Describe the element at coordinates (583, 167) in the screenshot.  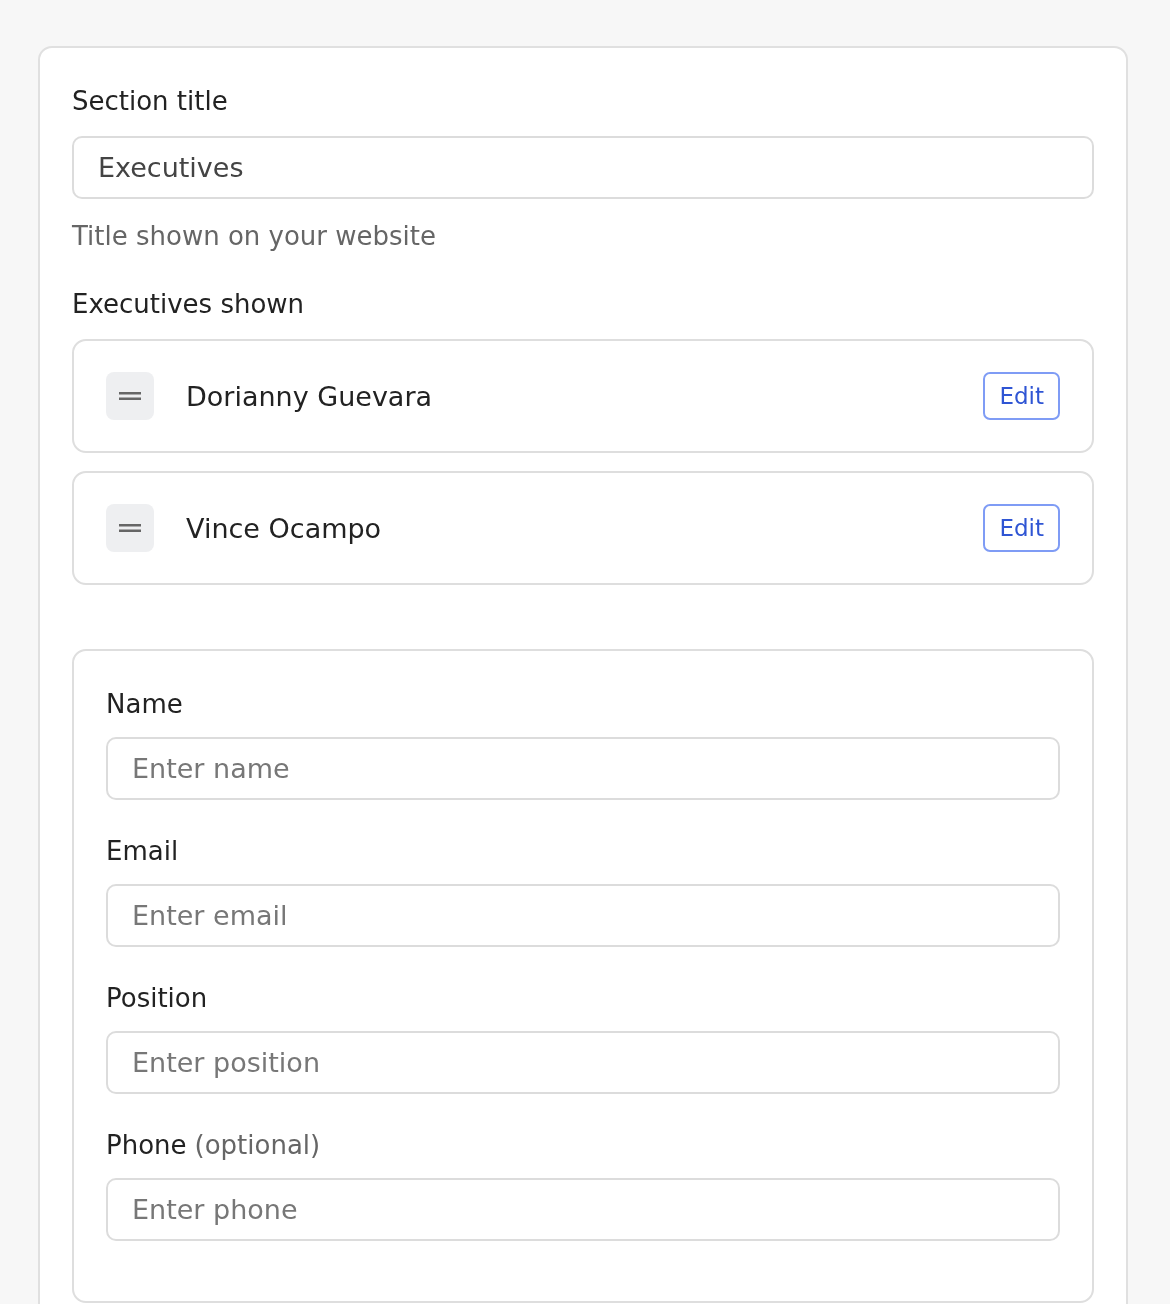
I see `section-title-field: Executives` at that location.